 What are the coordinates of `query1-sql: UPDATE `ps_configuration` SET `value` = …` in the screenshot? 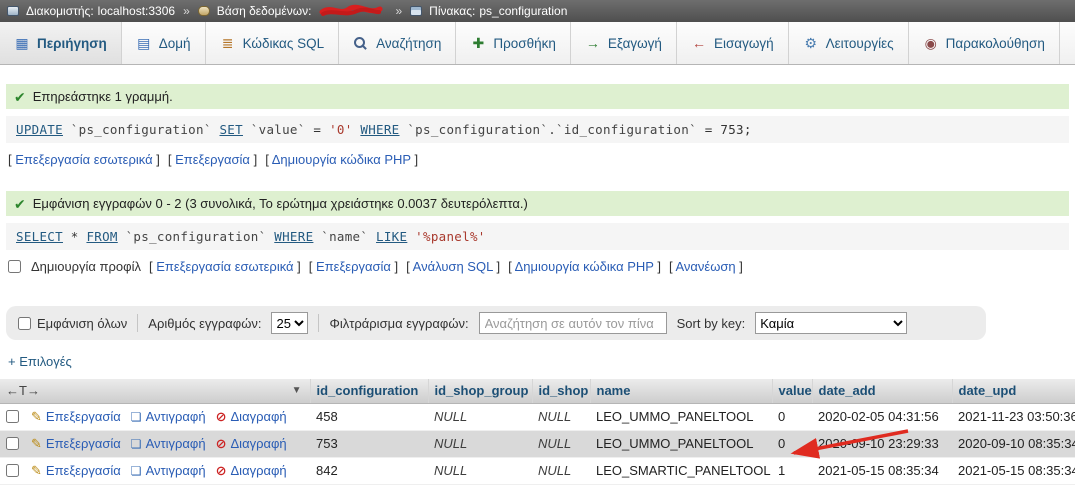 It's located at (384, 129).